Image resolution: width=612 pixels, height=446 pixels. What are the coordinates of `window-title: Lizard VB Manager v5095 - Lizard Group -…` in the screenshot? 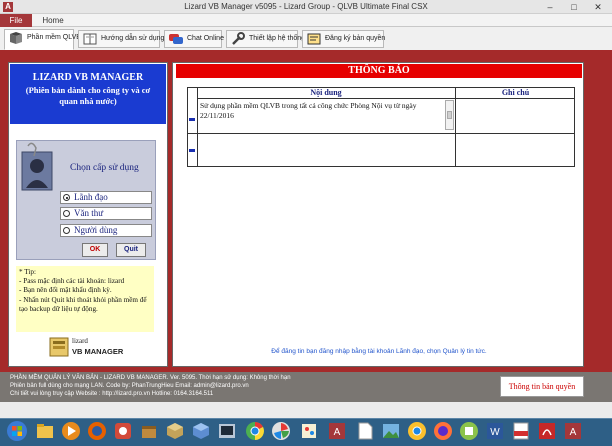 It's located at (306, 6).